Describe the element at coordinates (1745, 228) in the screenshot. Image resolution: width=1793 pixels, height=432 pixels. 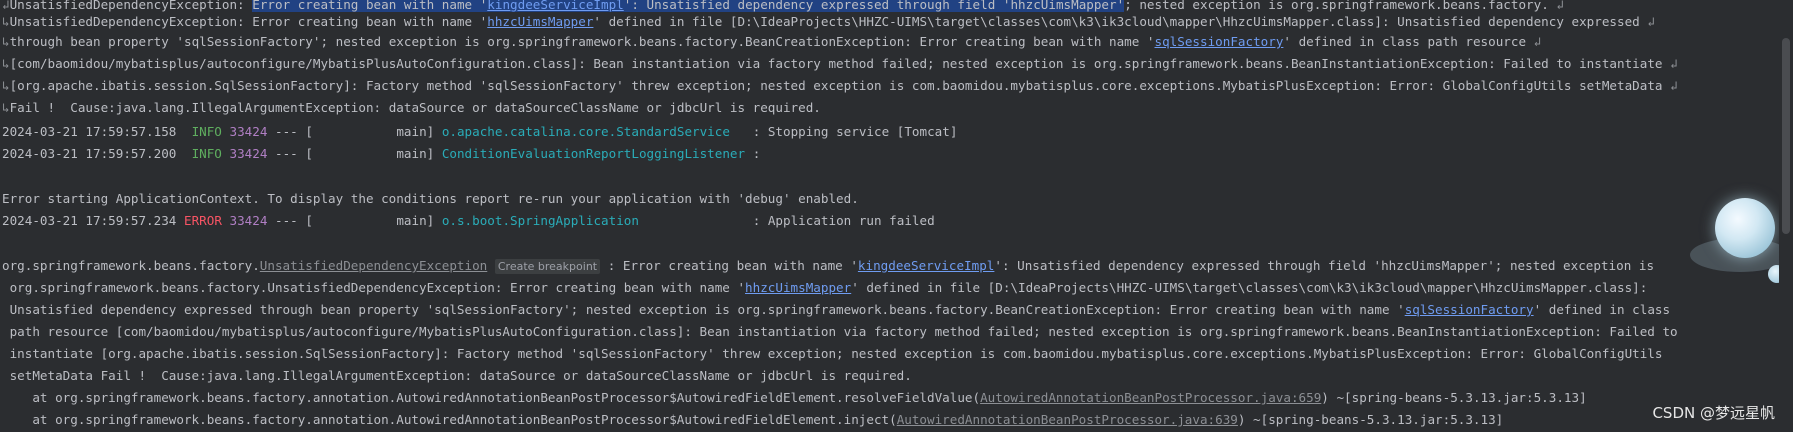
I see `floating-bubble-icon` at that location.